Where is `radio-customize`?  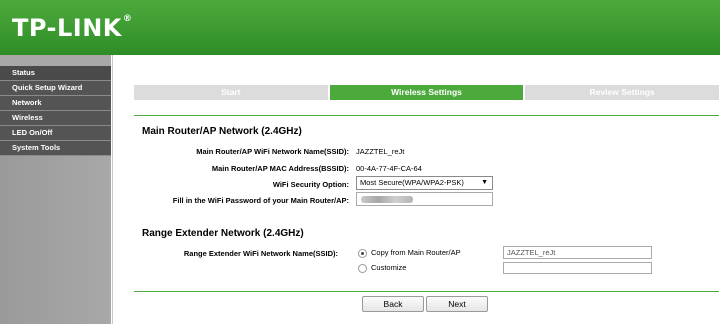
radio-customize is located at coordinates (362, 268).